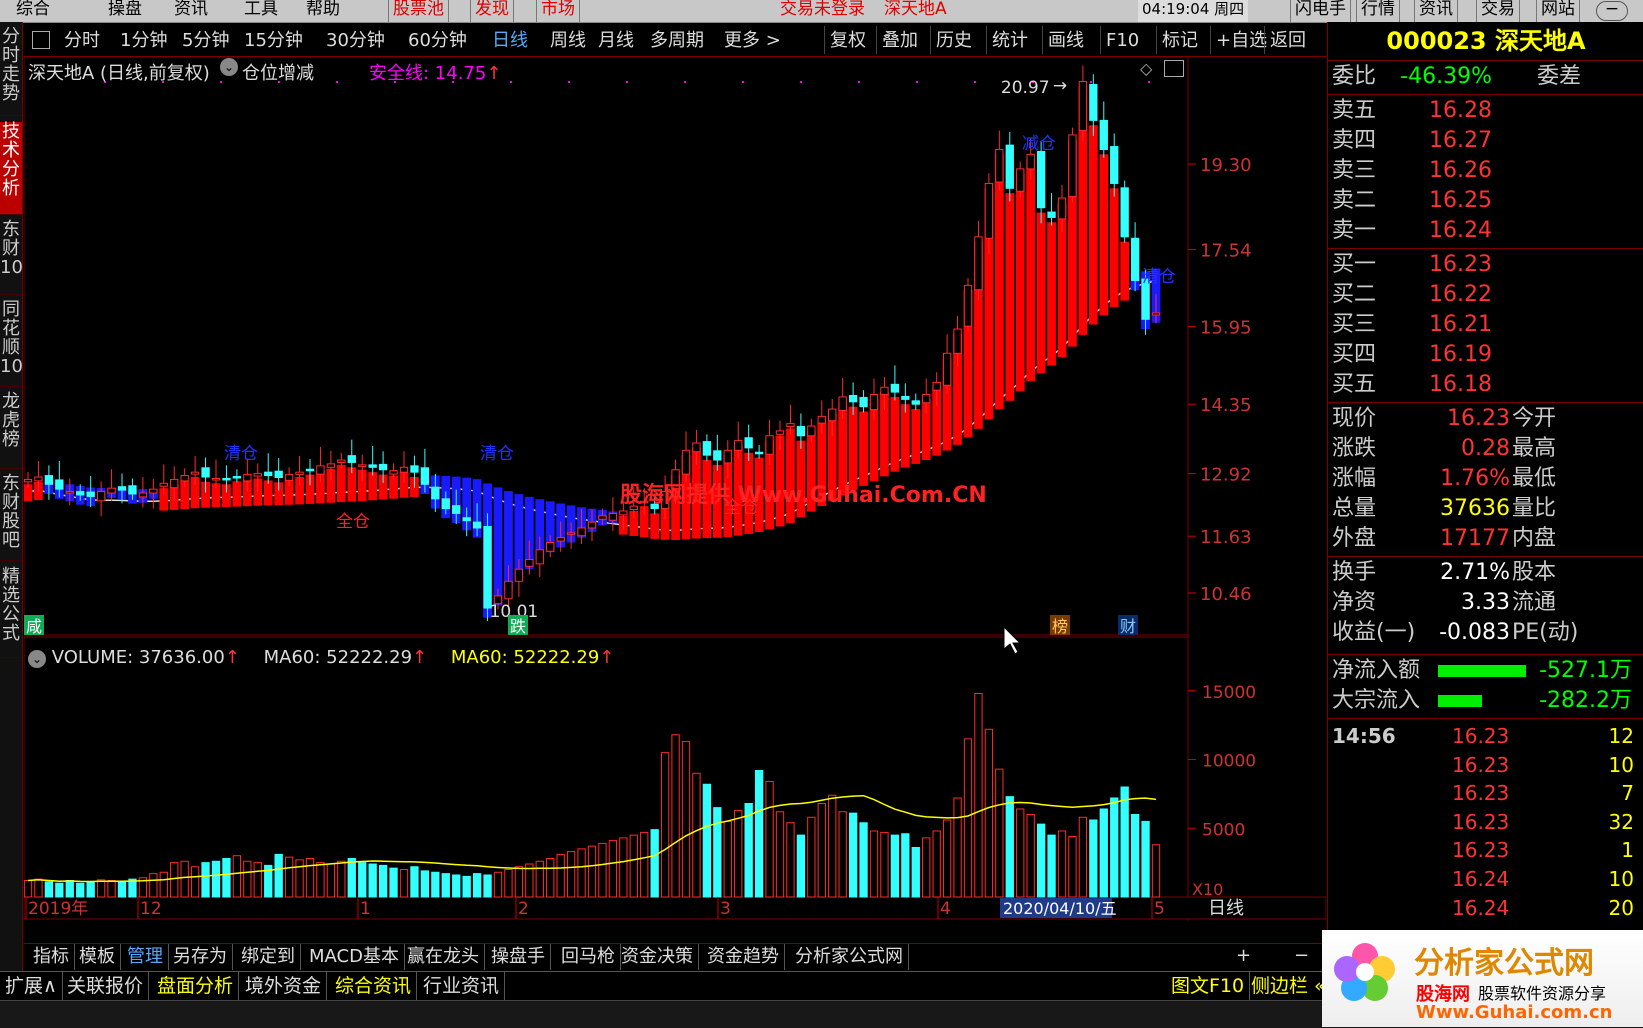 The image size is (1643, 1028). Describe the element at coordinates (849, 957) in the screenshot. I see `formula-tab-11: 分析家公式网` at that location.